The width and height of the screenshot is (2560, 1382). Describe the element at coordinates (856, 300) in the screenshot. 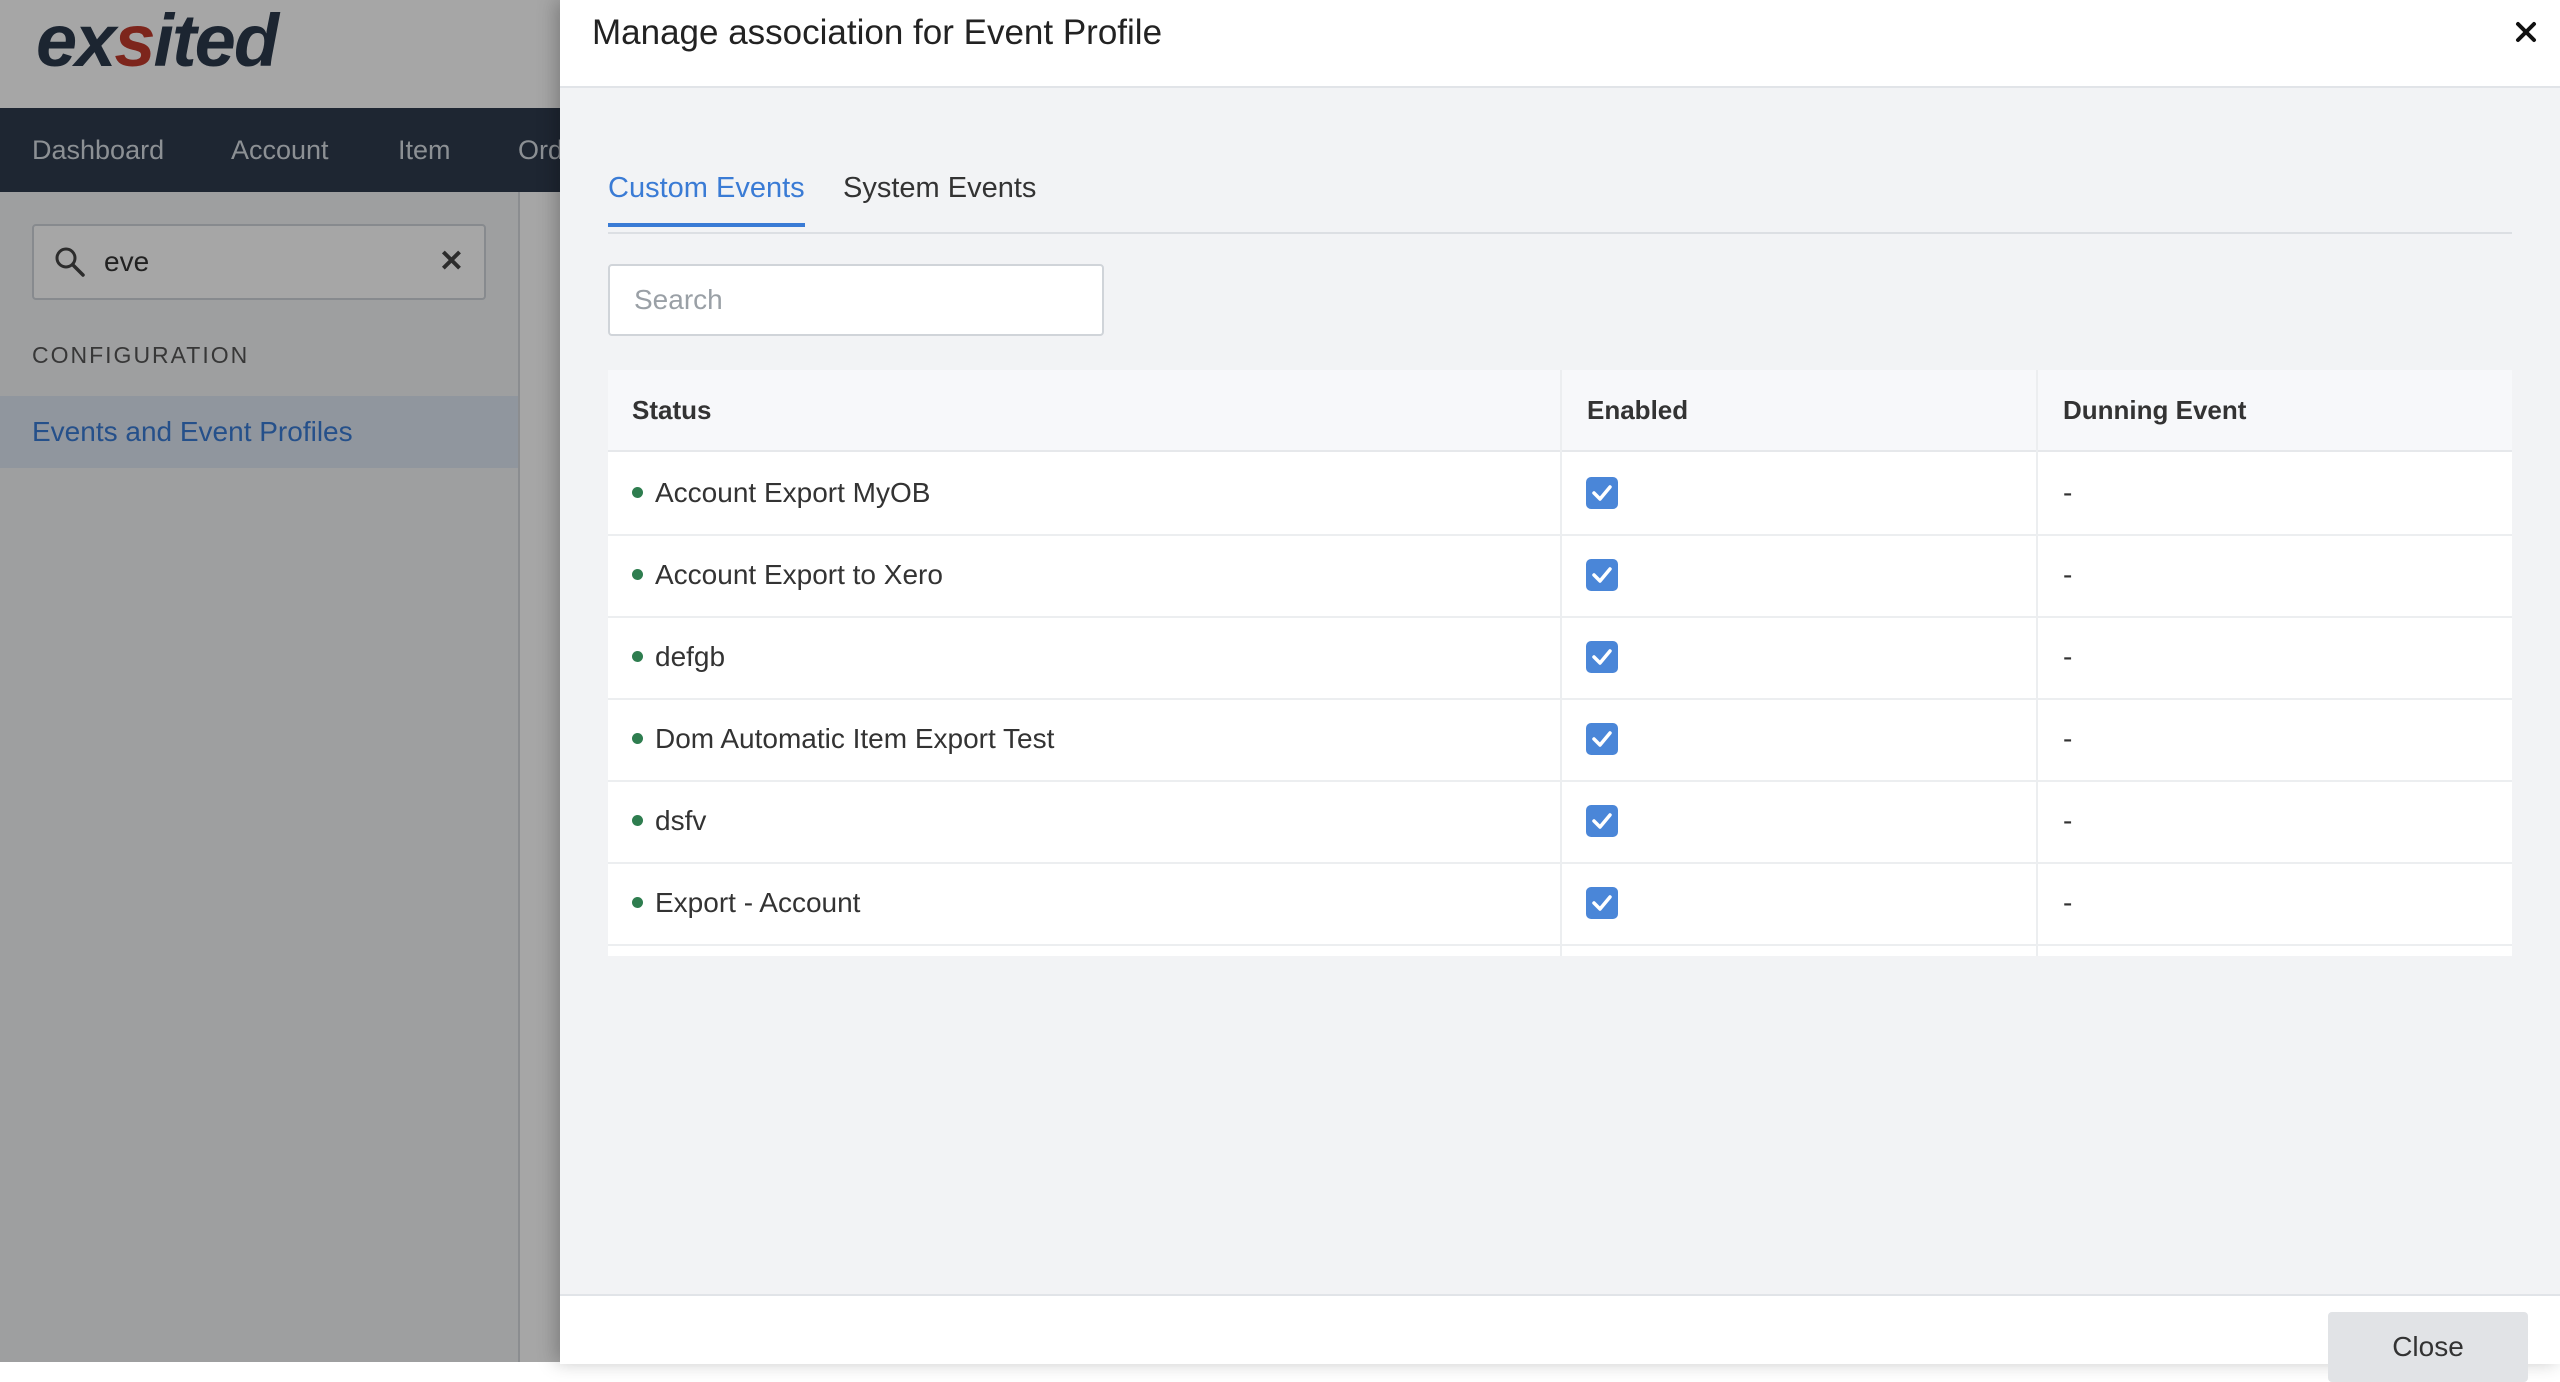

I see `events-search-input` at that location.